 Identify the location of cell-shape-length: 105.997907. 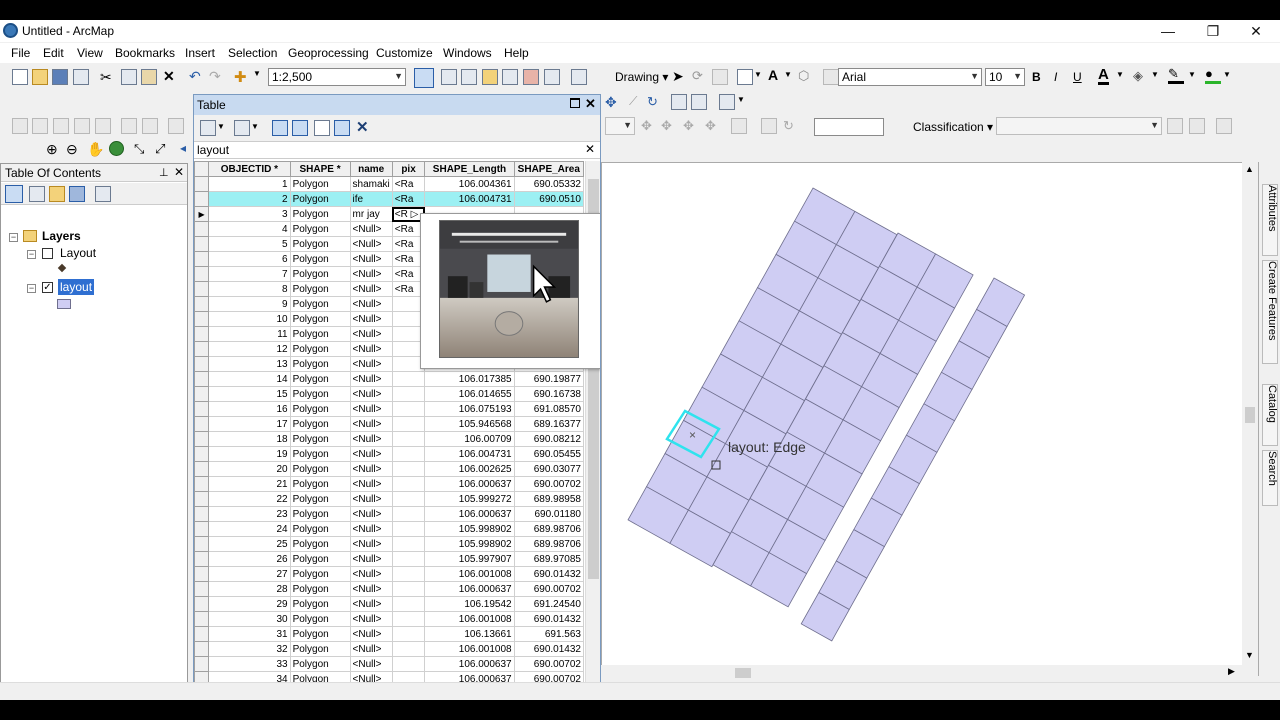
(469, 559).